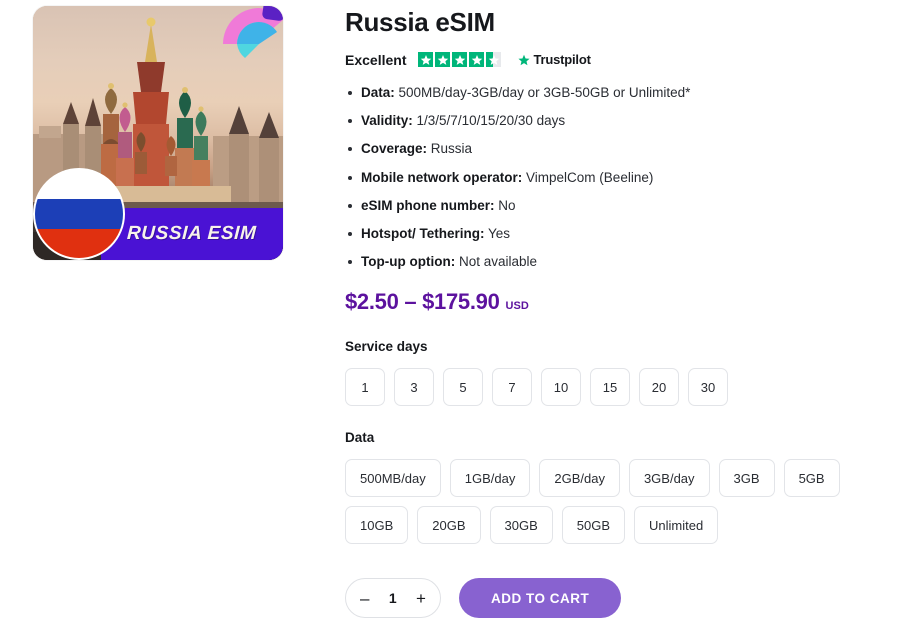  Describe the element at coordinates (494, 60) in the screenshot. I see `star-5-icon` at that location.